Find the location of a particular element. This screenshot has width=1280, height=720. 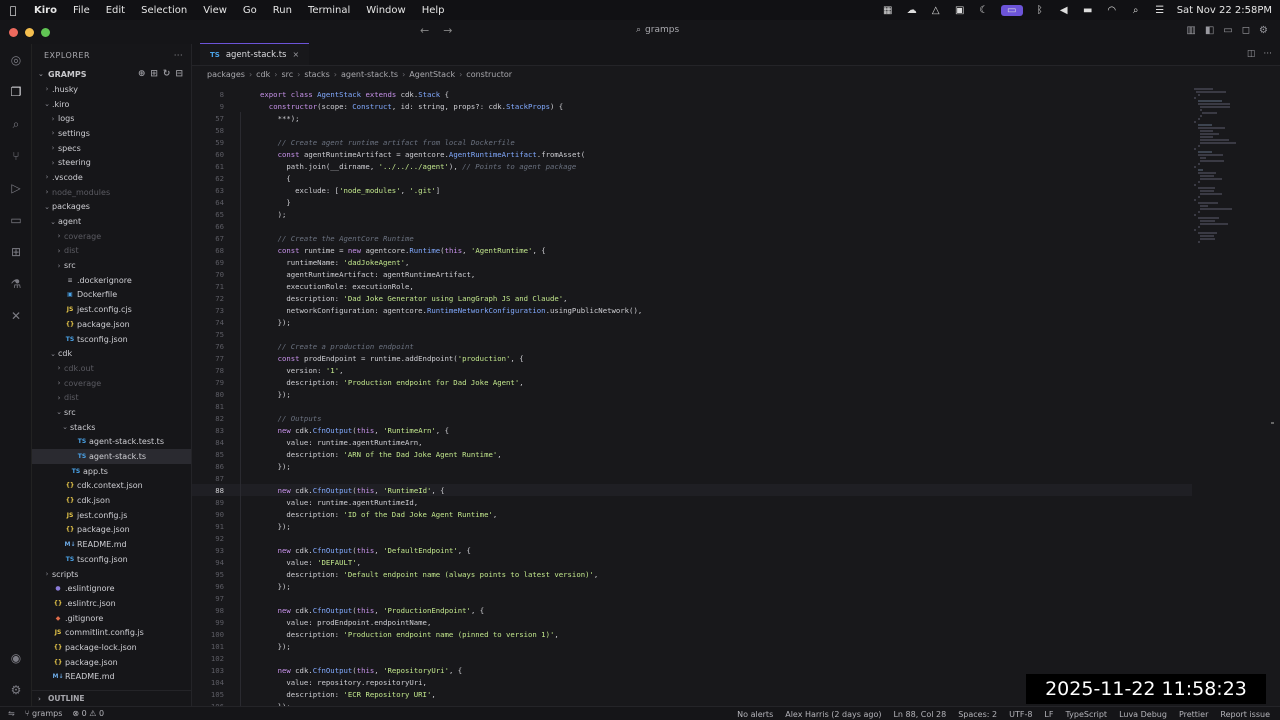

account-icon: ◉ is located at coordinates (16, 658).